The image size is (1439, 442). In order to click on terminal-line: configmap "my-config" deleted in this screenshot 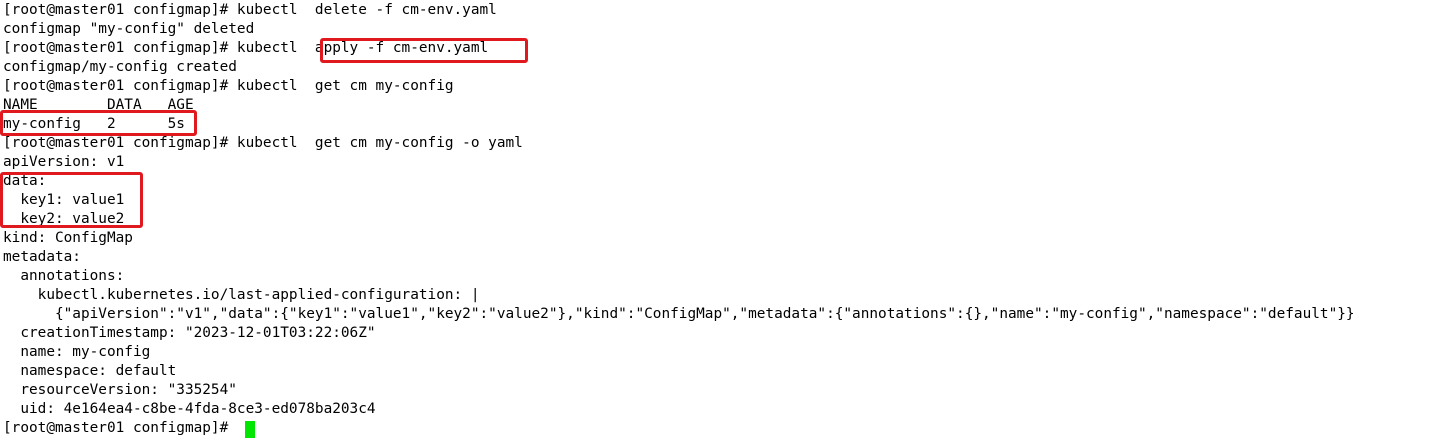, I will do `click(129, 29)`.